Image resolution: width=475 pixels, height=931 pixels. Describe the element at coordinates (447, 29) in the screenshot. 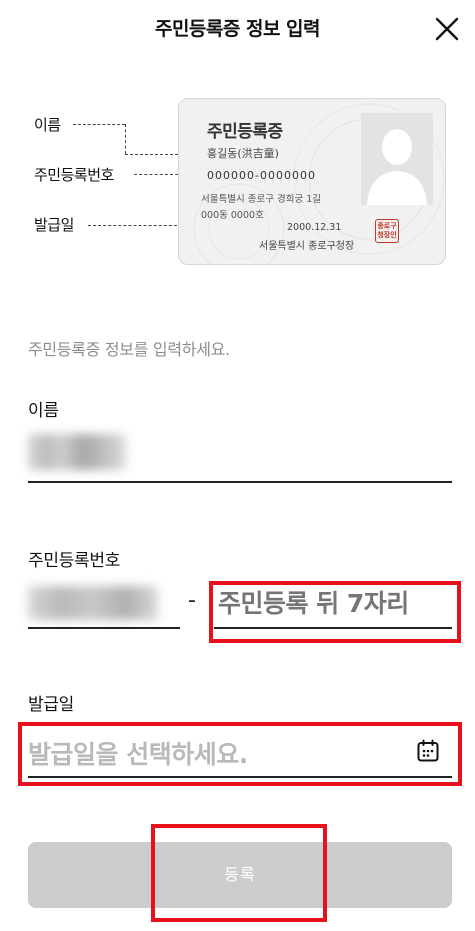

I see `close-icon` at that location.